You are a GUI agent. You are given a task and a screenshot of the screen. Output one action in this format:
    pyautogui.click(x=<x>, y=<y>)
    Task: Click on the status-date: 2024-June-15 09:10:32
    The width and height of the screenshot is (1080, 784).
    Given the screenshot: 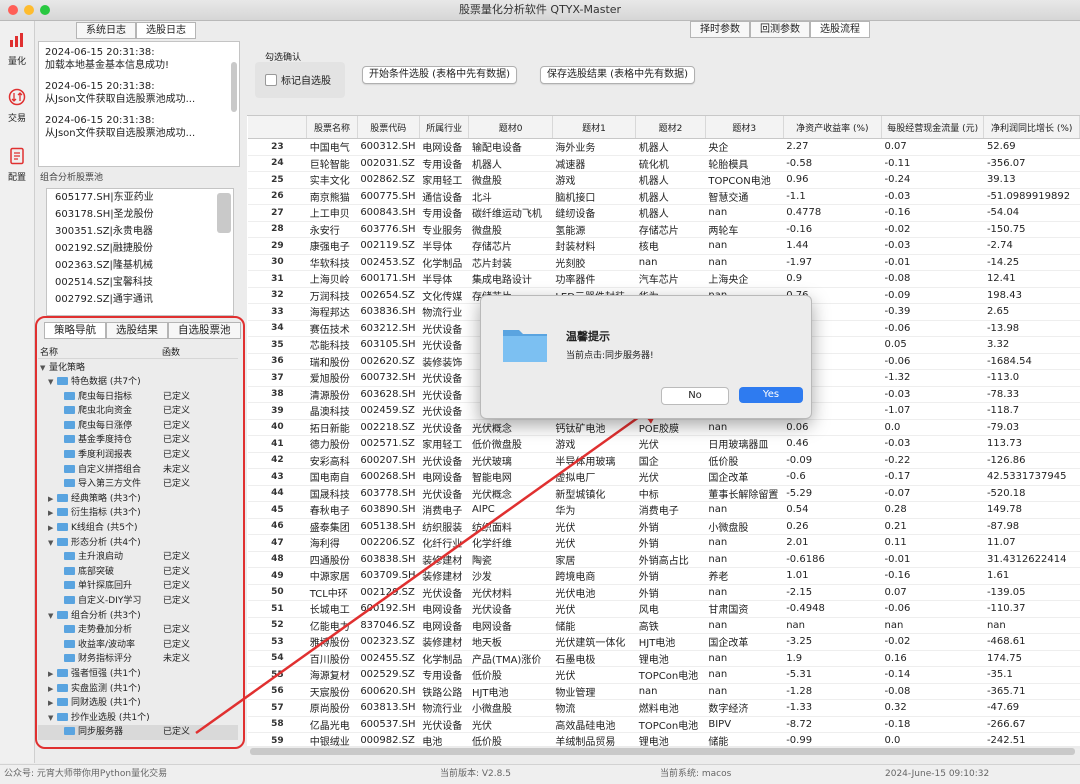 What is the action you would take?
    pyautogui.click(x=937, y=774)
    